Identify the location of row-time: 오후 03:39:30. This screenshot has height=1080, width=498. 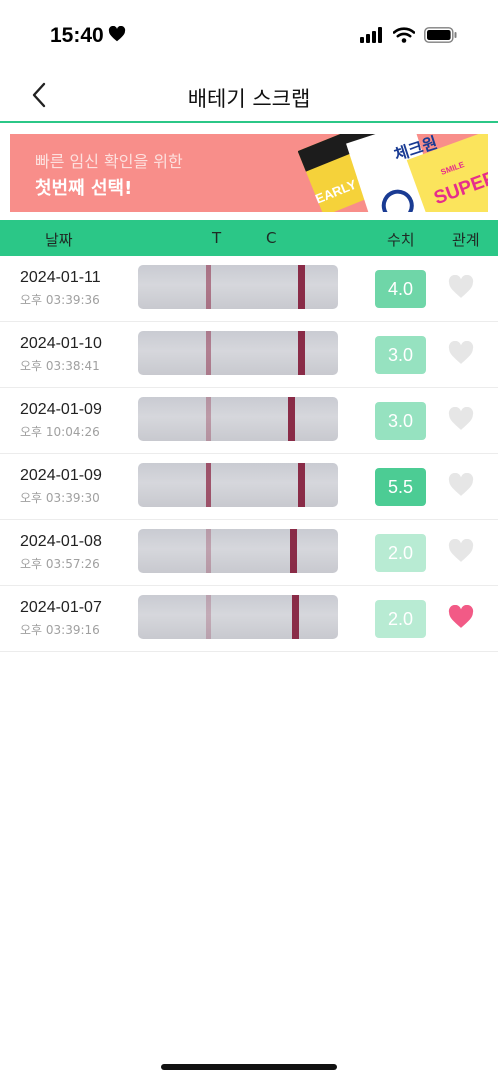
(60, 498).